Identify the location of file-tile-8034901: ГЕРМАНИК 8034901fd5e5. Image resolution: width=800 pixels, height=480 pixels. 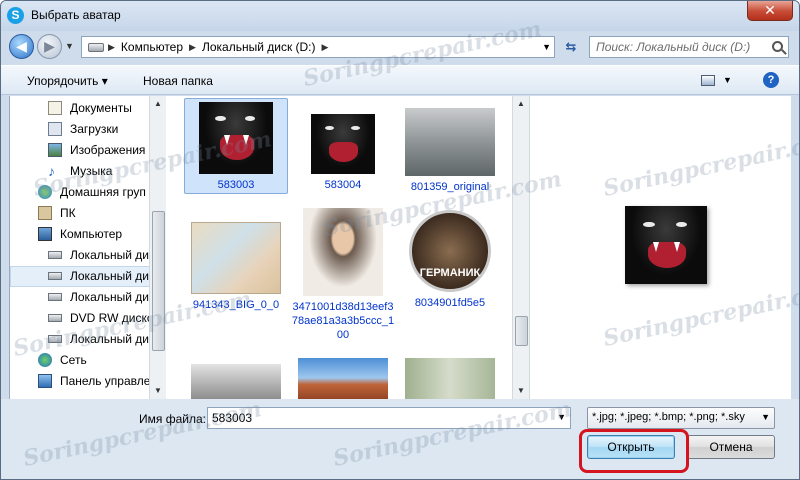
(450, 259).